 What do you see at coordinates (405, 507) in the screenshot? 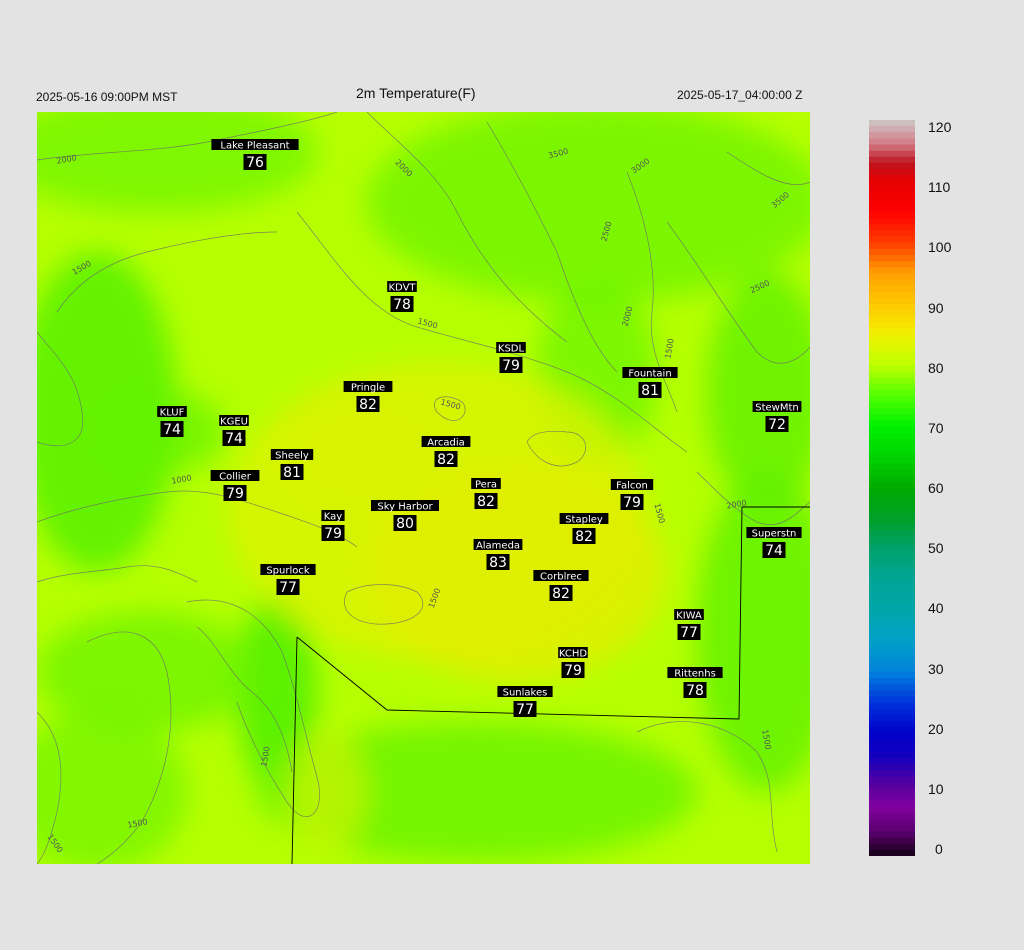
I see `station-name: Sky Harbor` at bounding box center [405, 507].